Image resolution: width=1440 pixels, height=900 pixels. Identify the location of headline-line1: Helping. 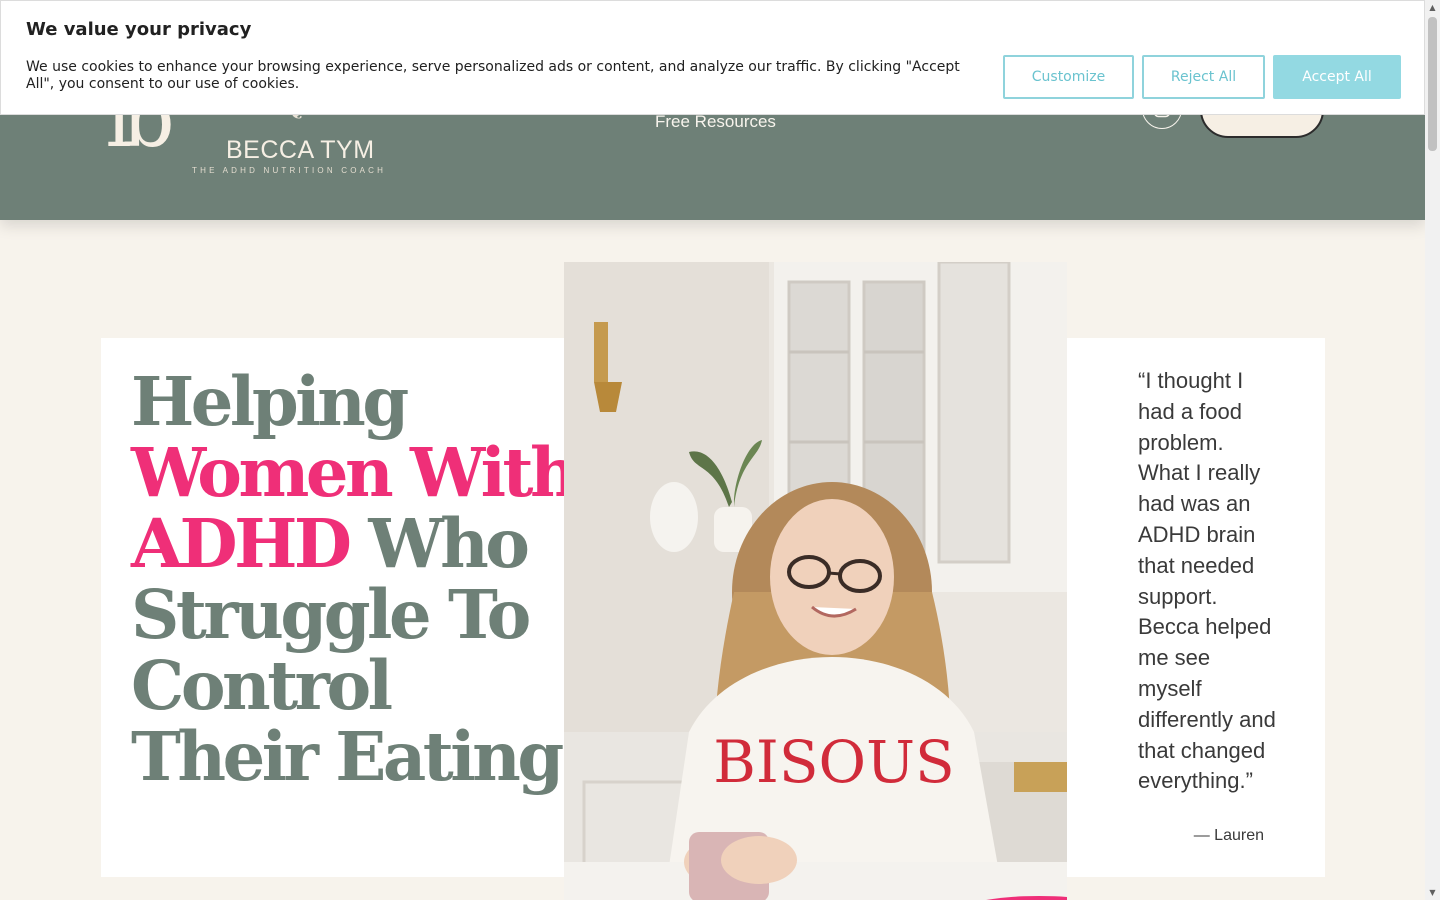
(270, 401).